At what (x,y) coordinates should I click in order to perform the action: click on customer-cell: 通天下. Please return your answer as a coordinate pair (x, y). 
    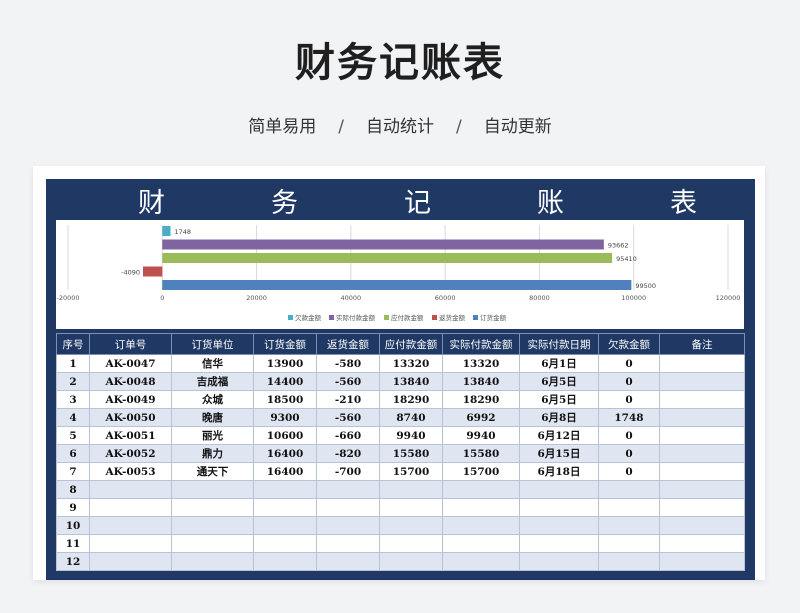
    Looking at the image, I should click on (212, 471).